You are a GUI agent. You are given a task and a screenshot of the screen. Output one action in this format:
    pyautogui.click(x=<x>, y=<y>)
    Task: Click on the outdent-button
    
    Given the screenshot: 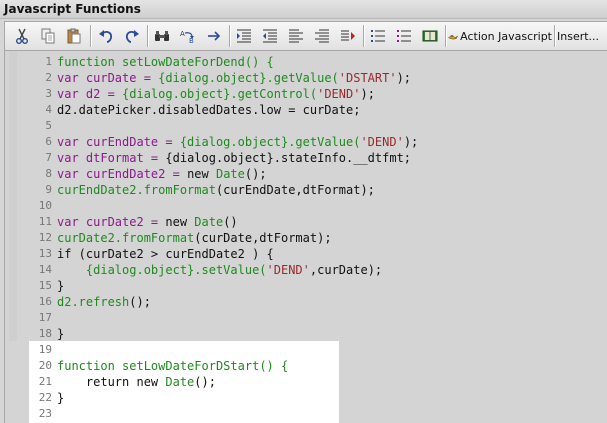 What is the action you would take?
    pyautogui.click(x=270, y=36)
    